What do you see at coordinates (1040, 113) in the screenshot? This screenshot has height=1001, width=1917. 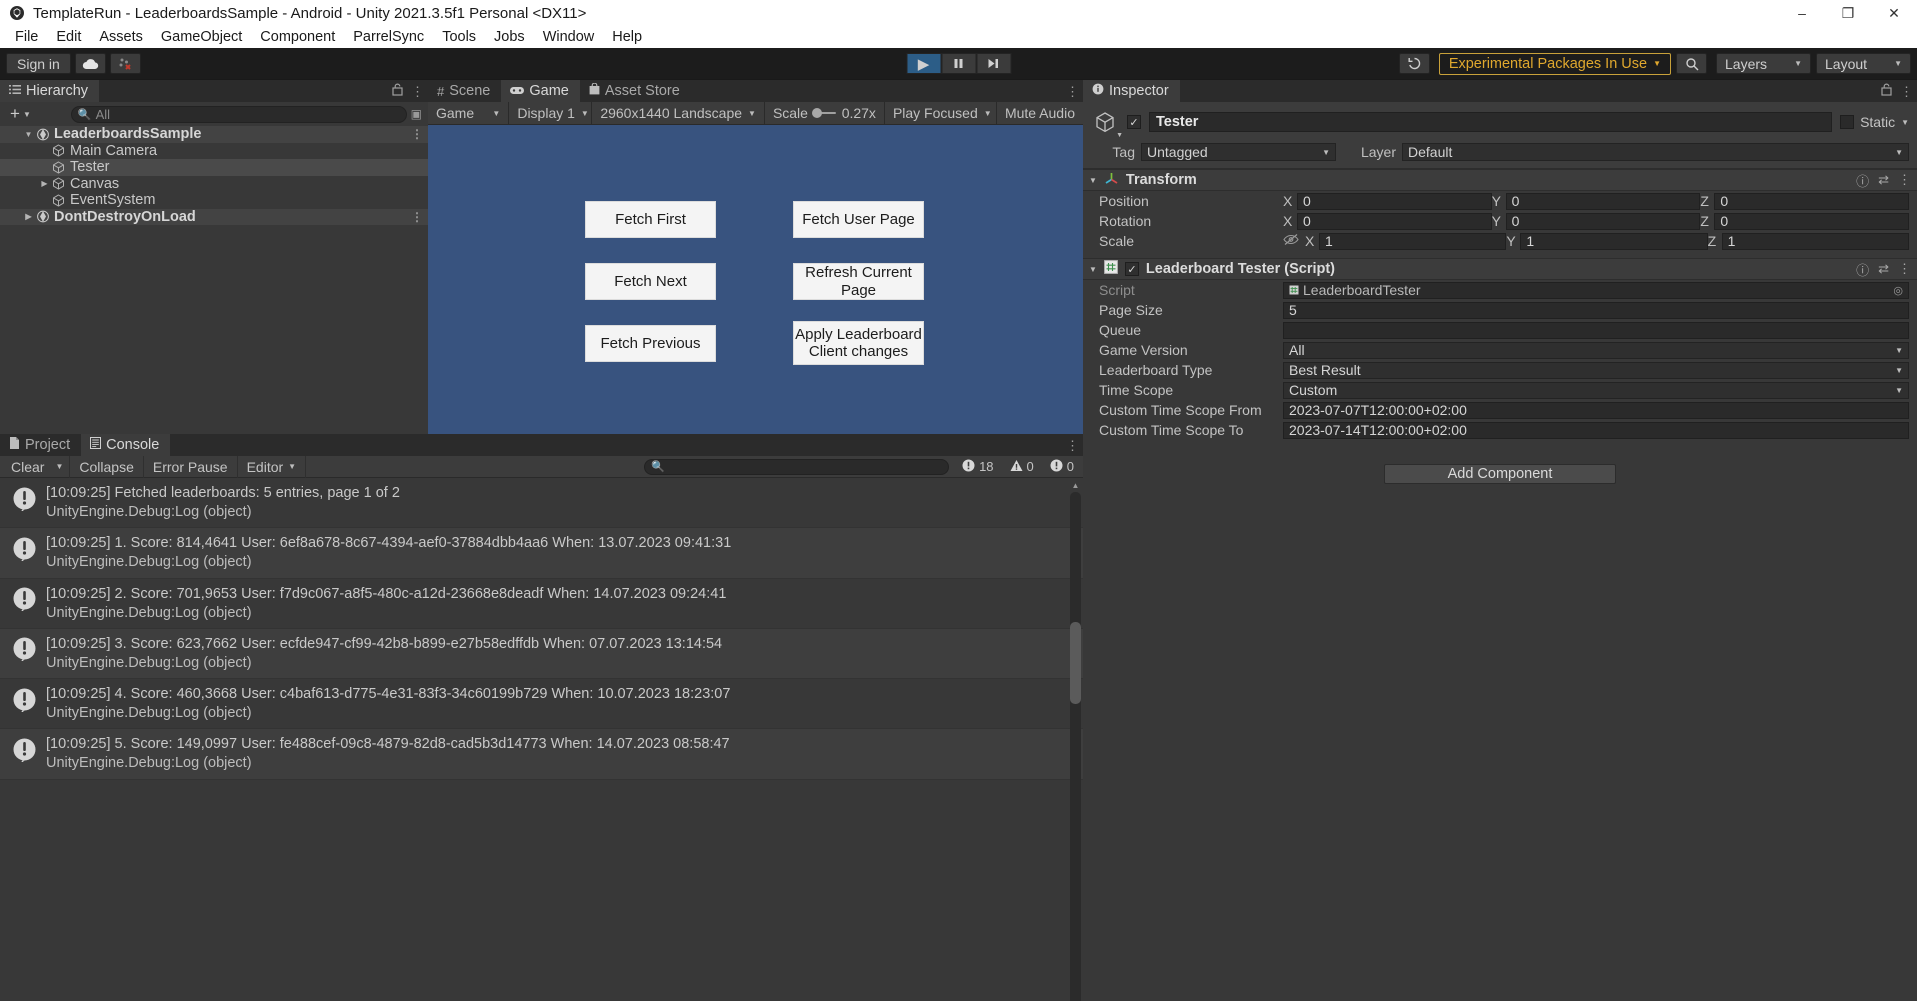 I see `gameview-mute-audio-toggle: Mute Audio` at bounding box center [1040, 113].